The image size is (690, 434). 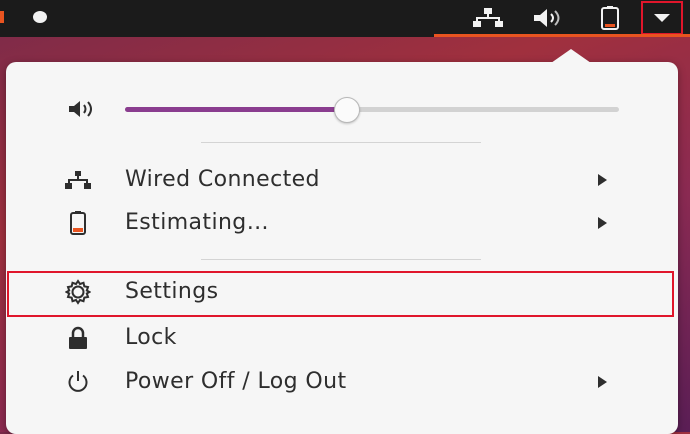 What do you see at coordinates (172, 291) in the screenshot?
I see `menu-item-label: Settings` at bounding box center [172, 291].